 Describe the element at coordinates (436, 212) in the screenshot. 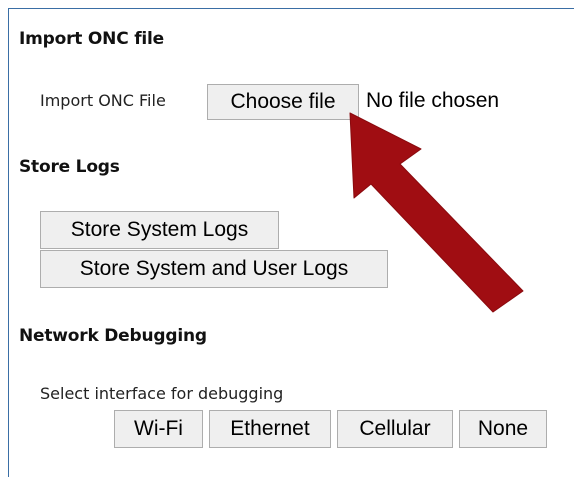

I see `red-arrow-icon` at that location.